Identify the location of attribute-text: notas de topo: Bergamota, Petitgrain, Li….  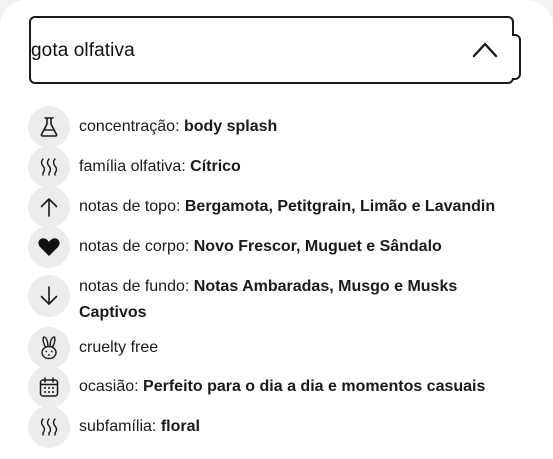
(306, 203).